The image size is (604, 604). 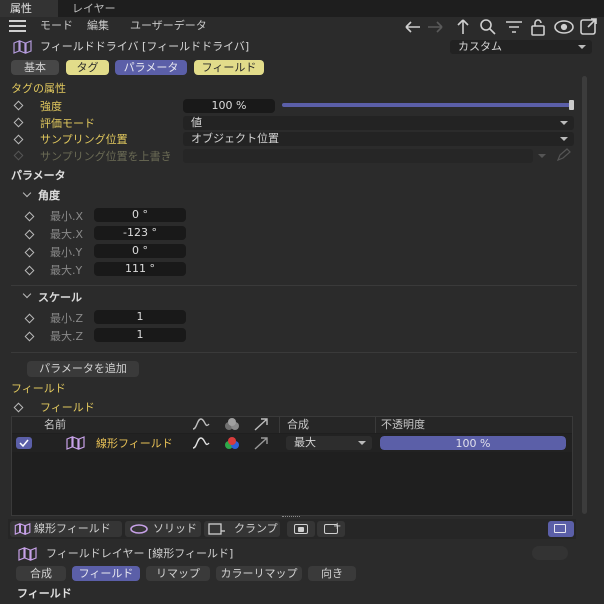 I want to click on min-z-label: 最小.Z, so click(x=67, y=318).